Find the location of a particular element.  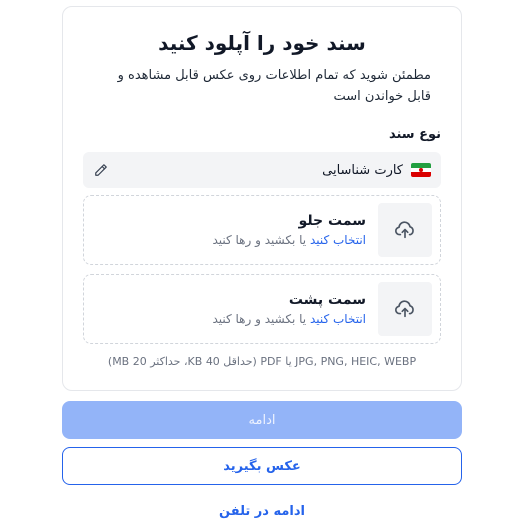

back-side-hint: انتخاب کنید یا بکشید و رها کنید is located at coordinates (289, 319).